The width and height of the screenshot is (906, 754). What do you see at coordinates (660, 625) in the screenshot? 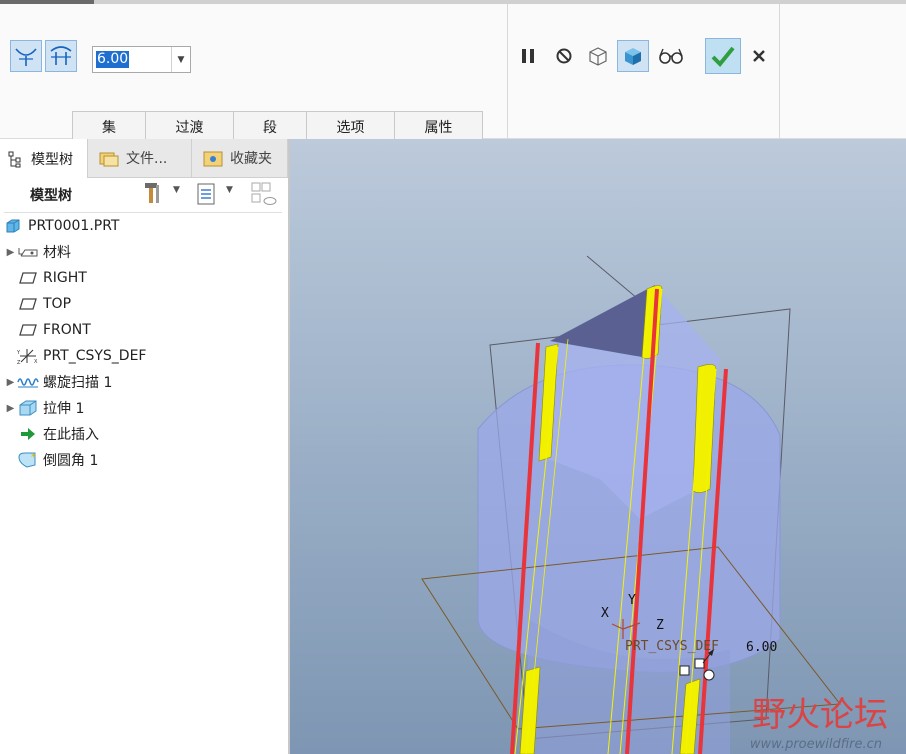
I see `axis-label-z: Z` at bounding box center [660, 625].